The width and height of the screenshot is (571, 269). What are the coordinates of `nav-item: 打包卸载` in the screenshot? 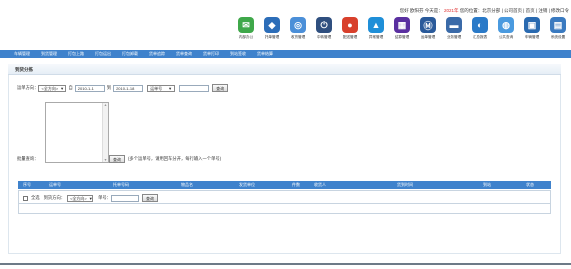 It's located at (130, 54).